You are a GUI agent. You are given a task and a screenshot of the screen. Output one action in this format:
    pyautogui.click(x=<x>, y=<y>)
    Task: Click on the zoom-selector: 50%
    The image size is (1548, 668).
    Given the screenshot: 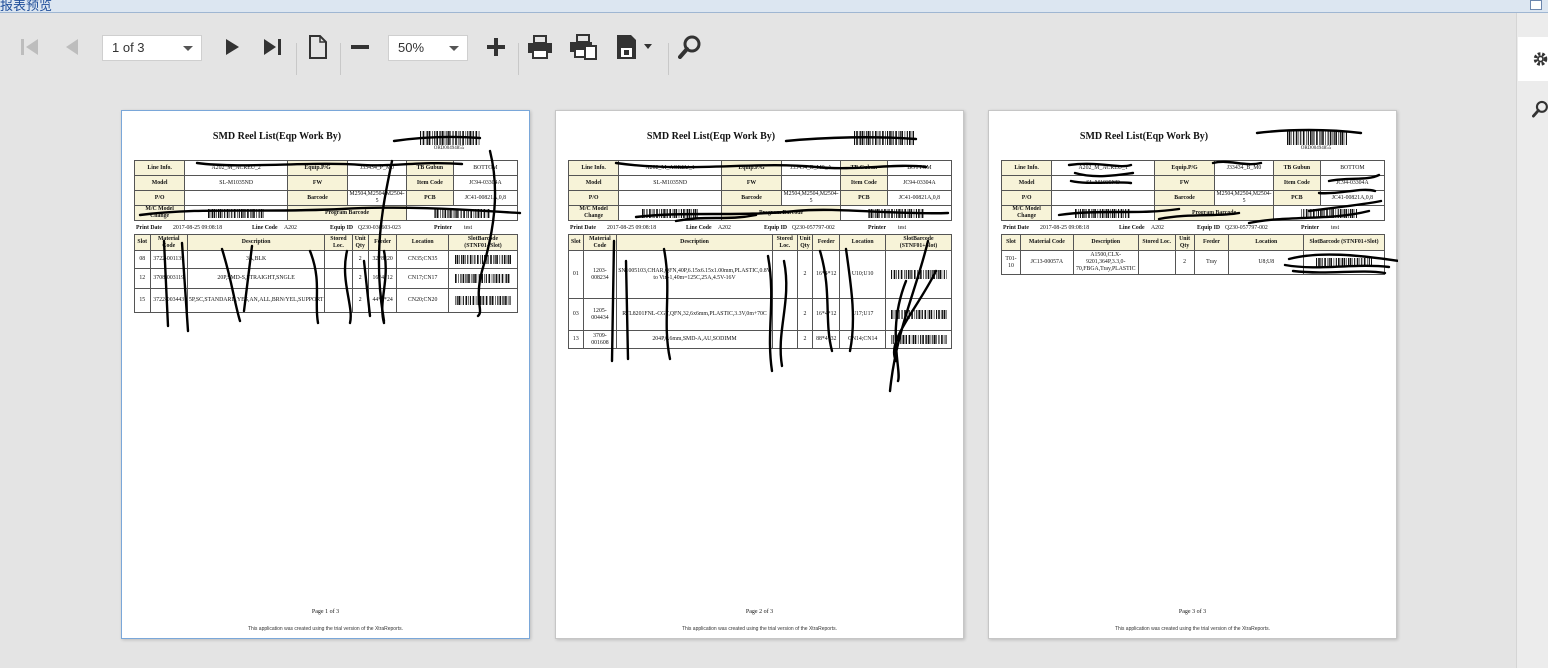 What is the action you would take?
    pyautogui.click(x=428, y=48)
    